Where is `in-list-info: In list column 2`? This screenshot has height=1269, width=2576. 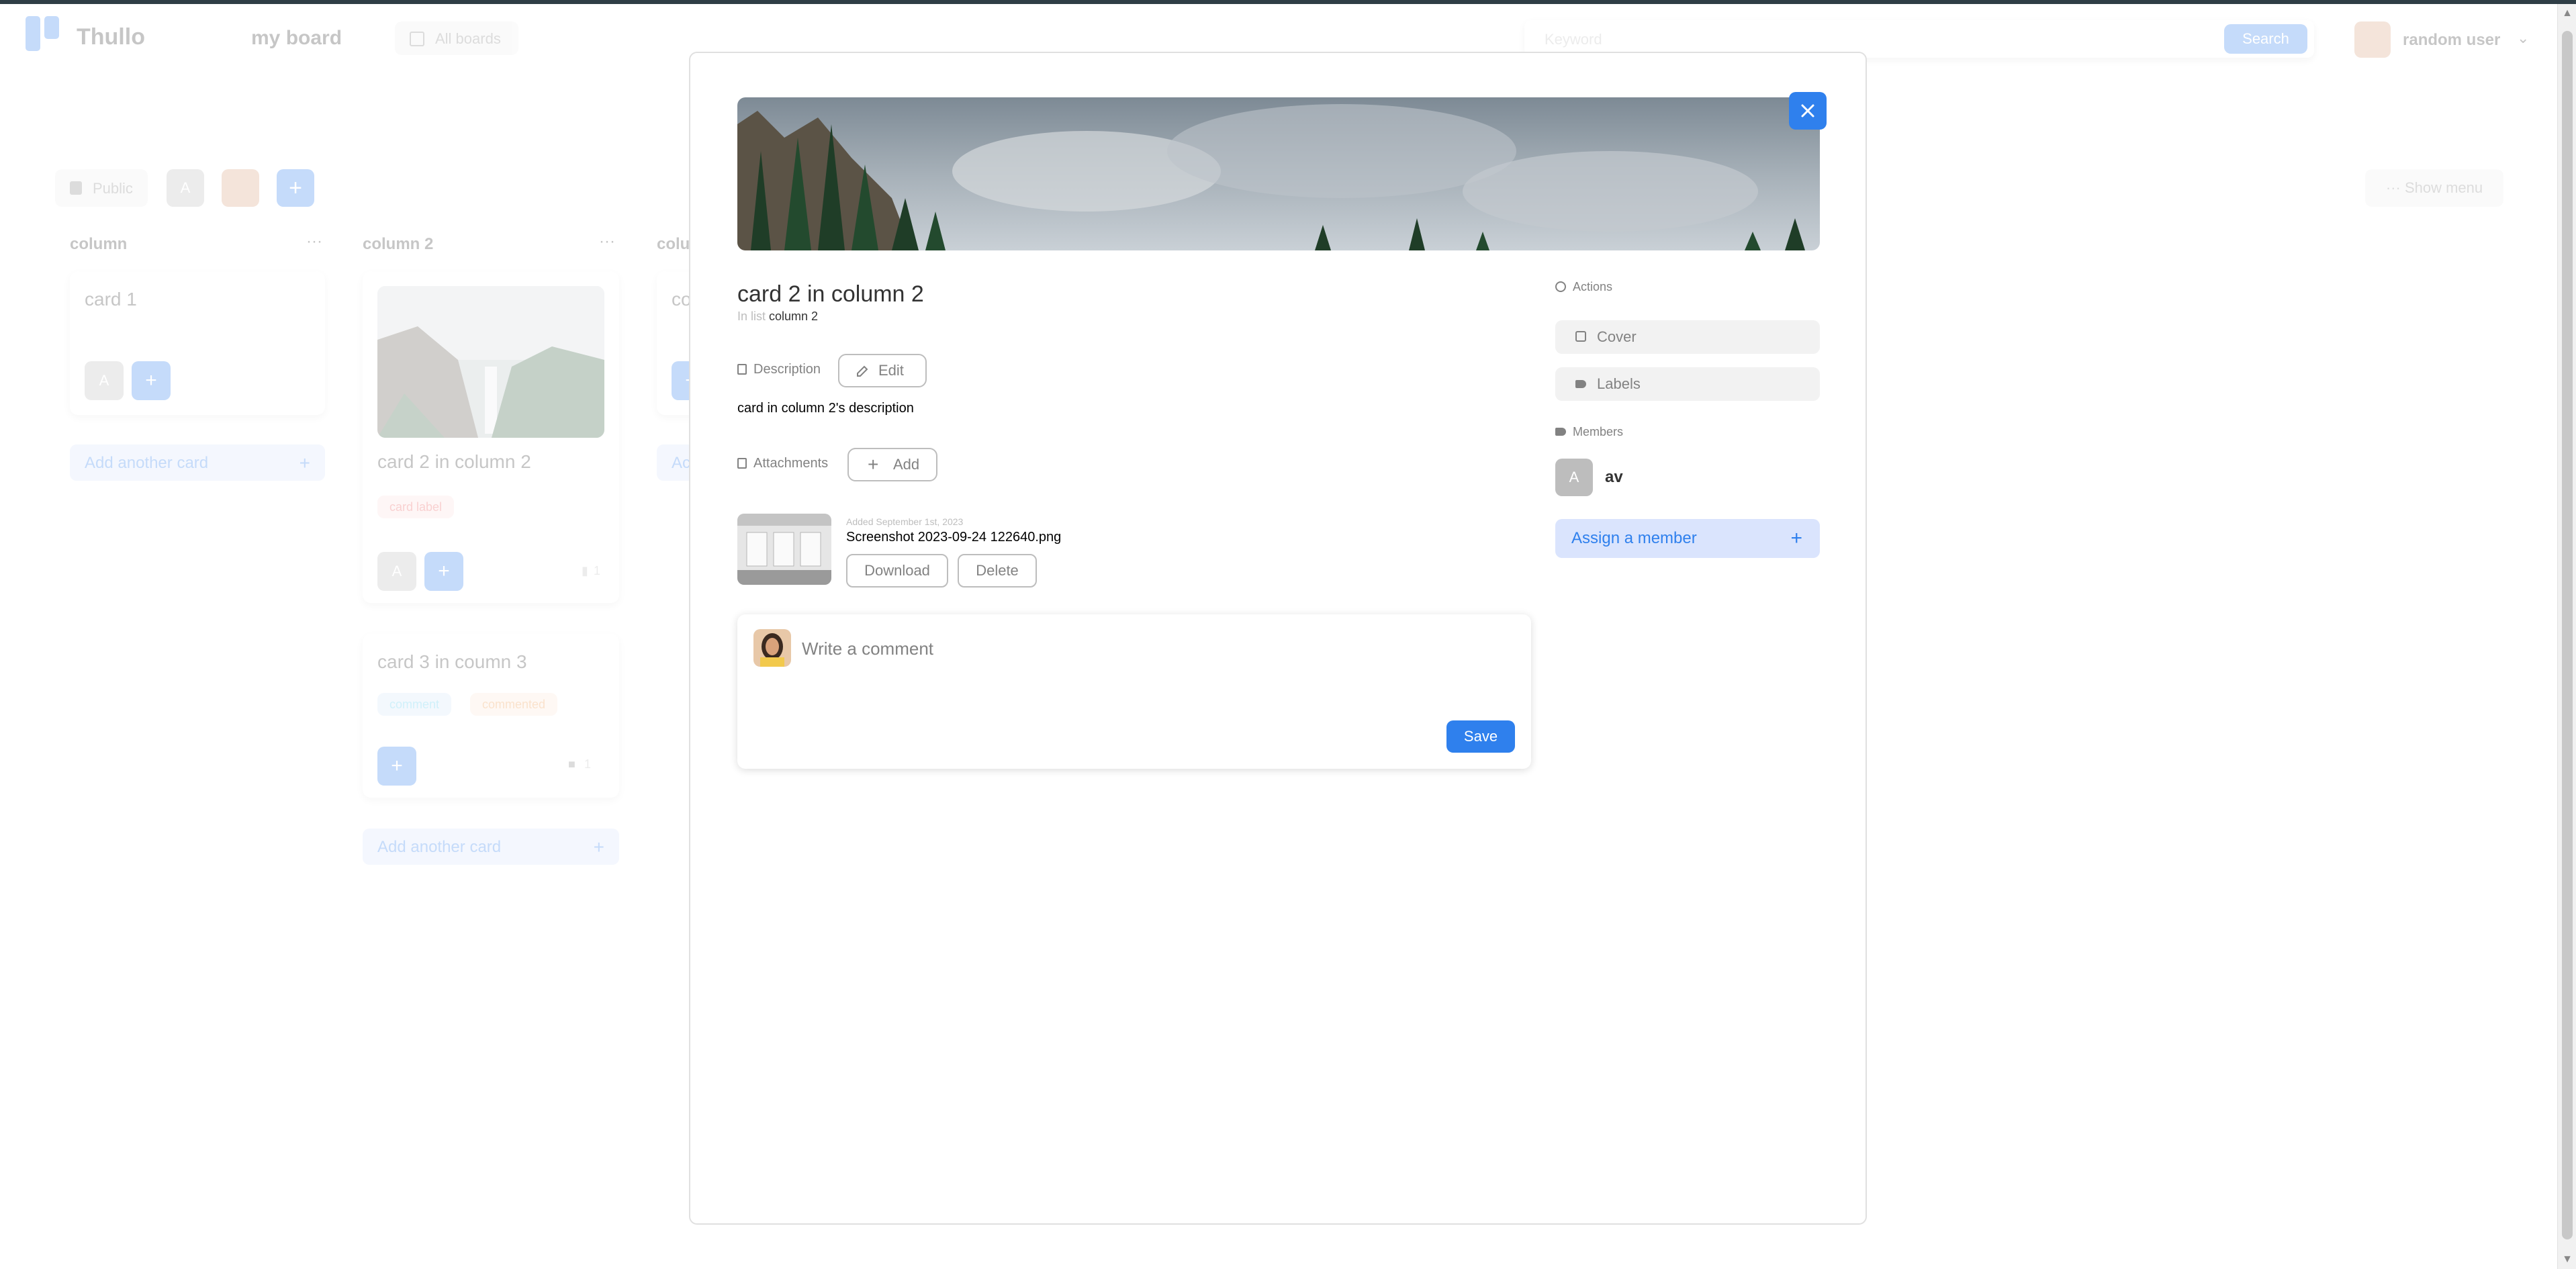
in-list-info: In list column 2 is located at coordinates (777, 317).